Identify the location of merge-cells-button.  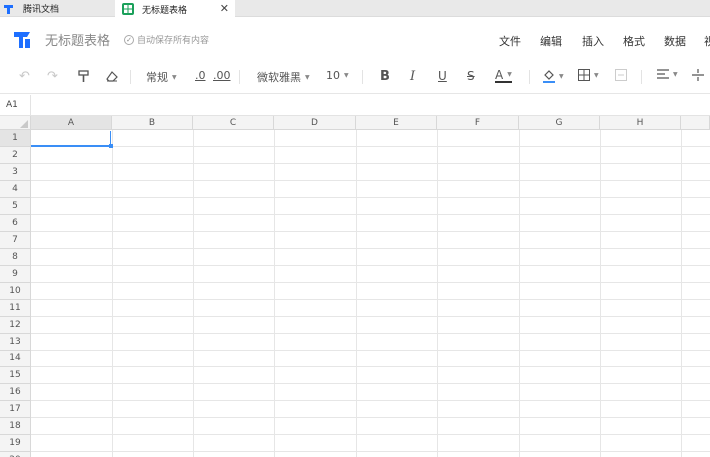
(621, 75).